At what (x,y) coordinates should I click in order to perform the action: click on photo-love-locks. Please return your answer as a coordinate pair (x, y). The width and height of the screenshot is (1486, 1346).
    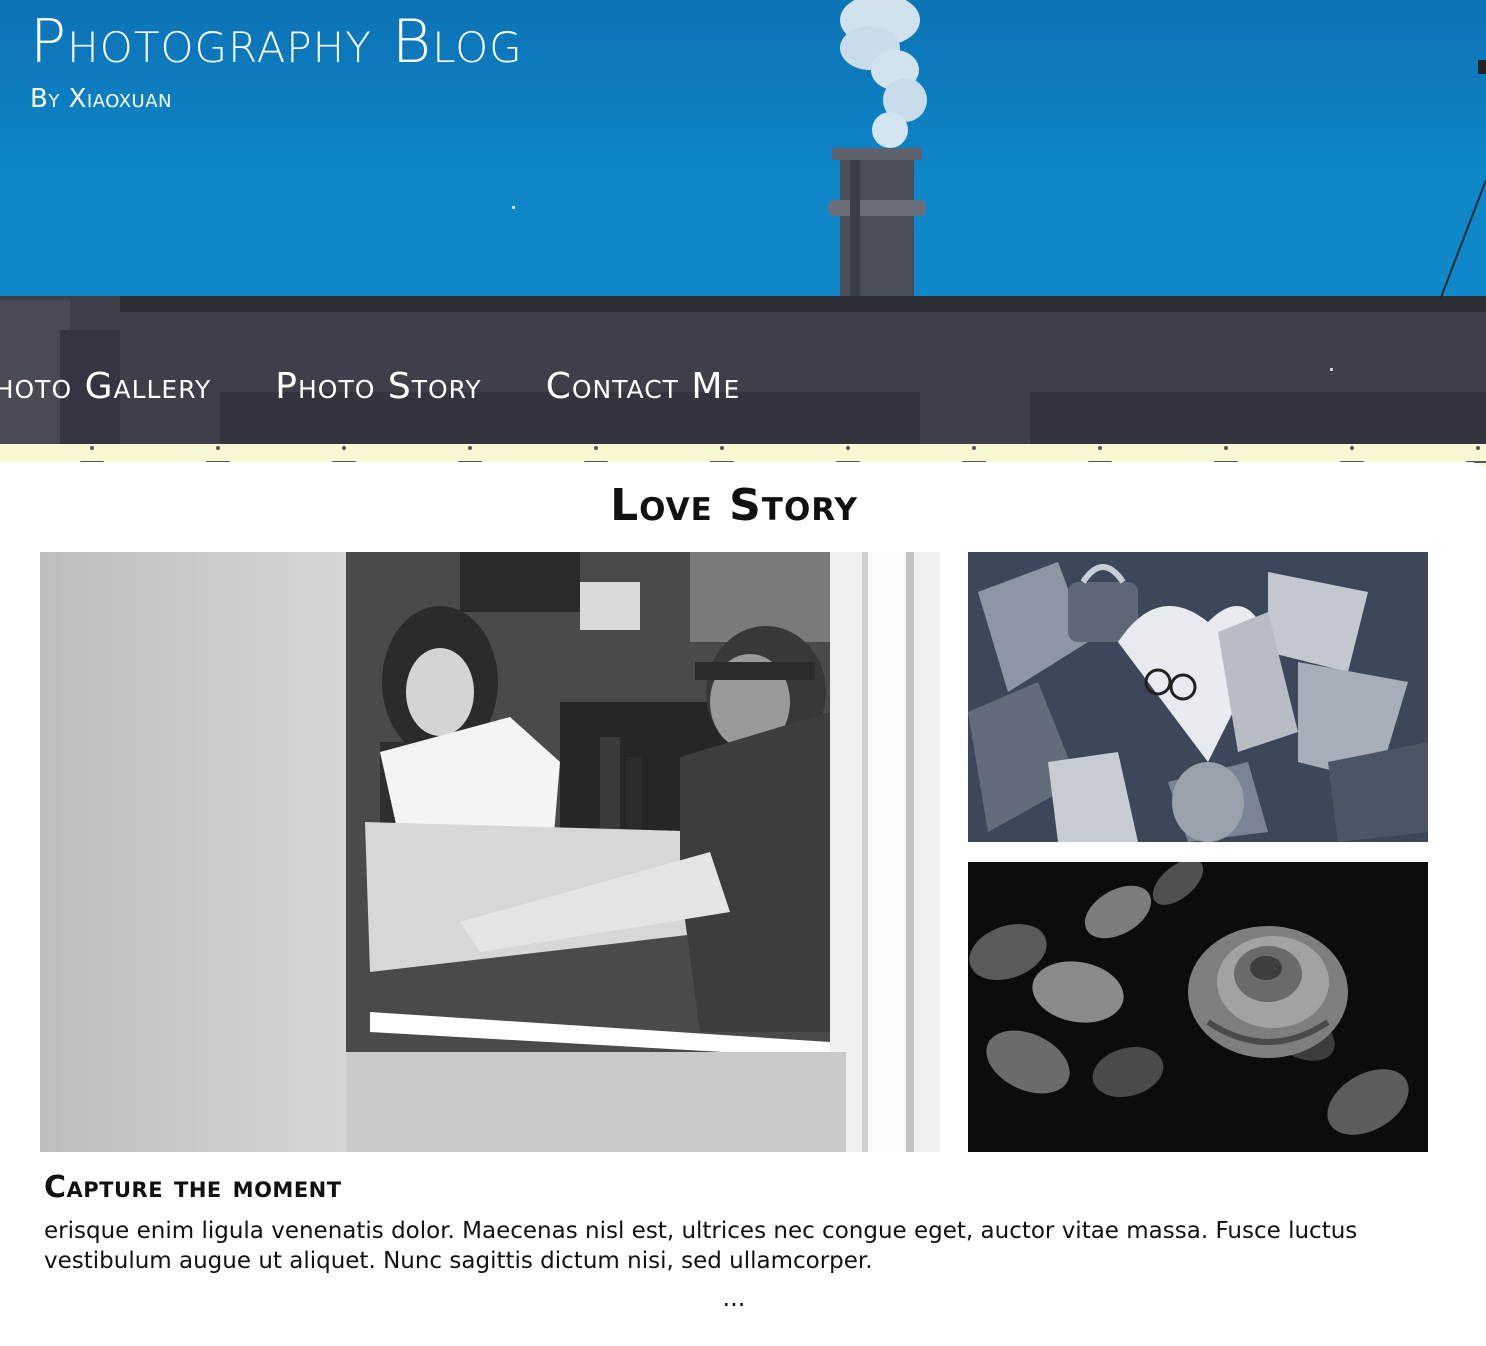
    Looking at the image, I should click on (1198, 697).